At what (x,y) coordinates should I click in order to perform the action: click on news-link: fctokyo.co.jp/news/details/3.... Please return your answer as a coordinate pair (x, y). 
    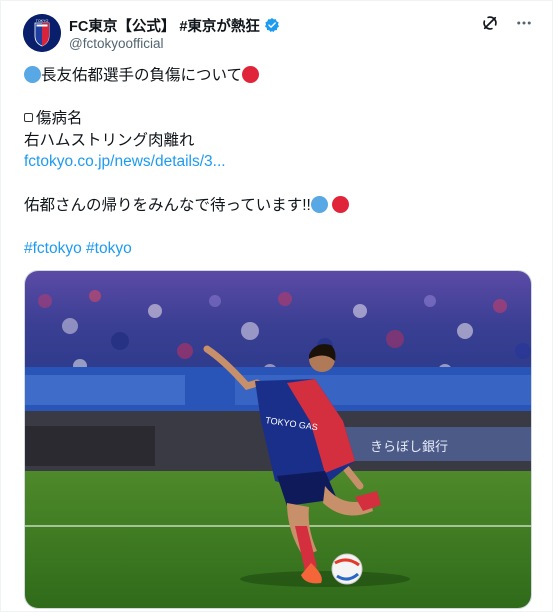
    Looking at the image, I should click on (125, 162).